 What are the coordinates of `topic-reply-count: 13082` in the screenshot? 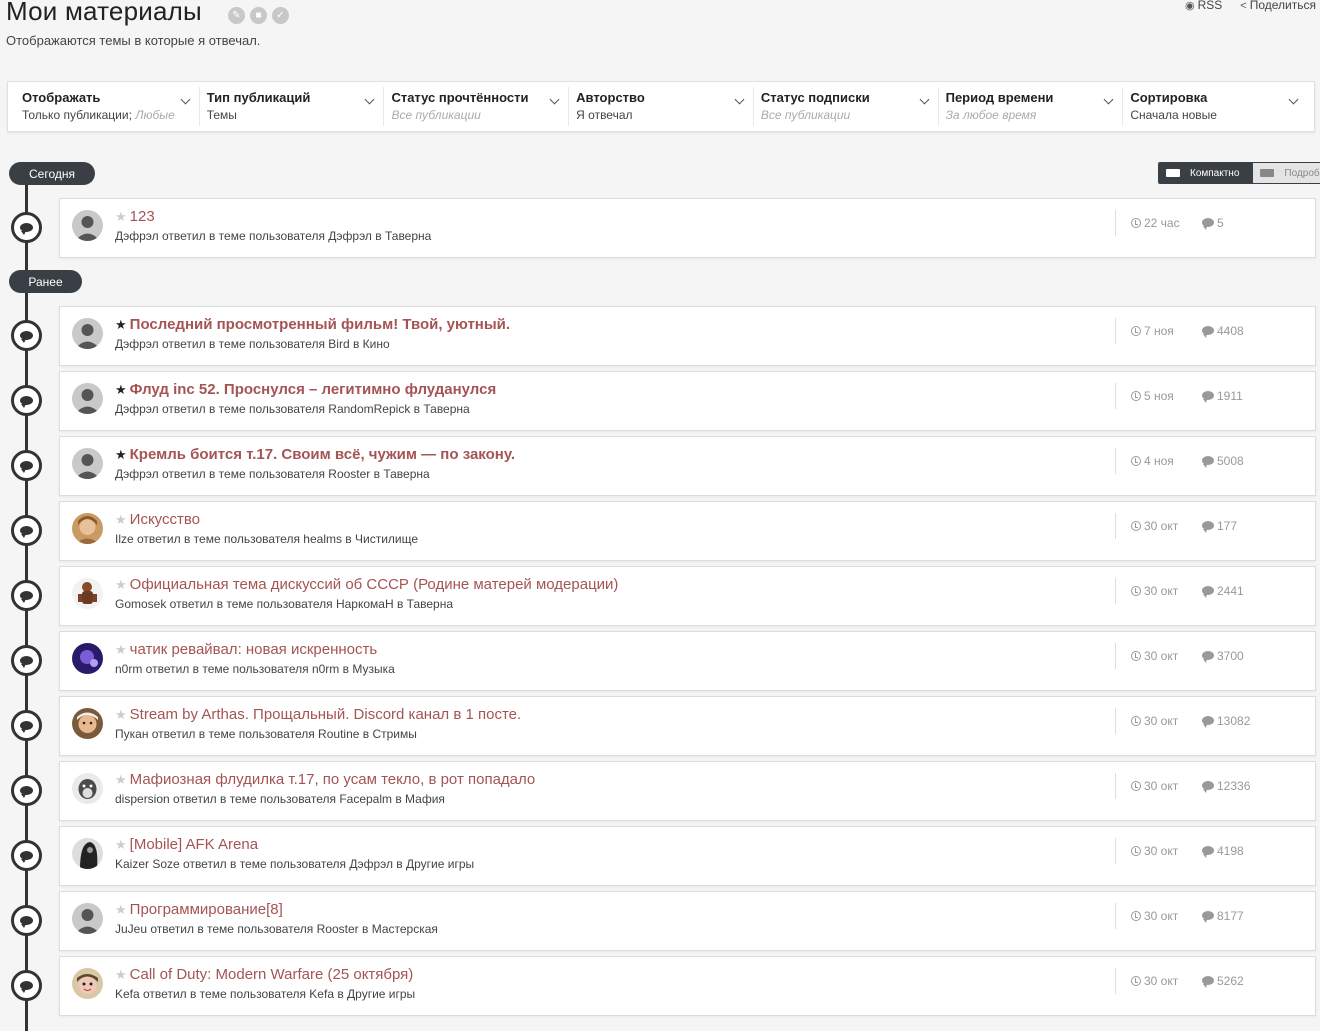 It's located at (1226, 721).